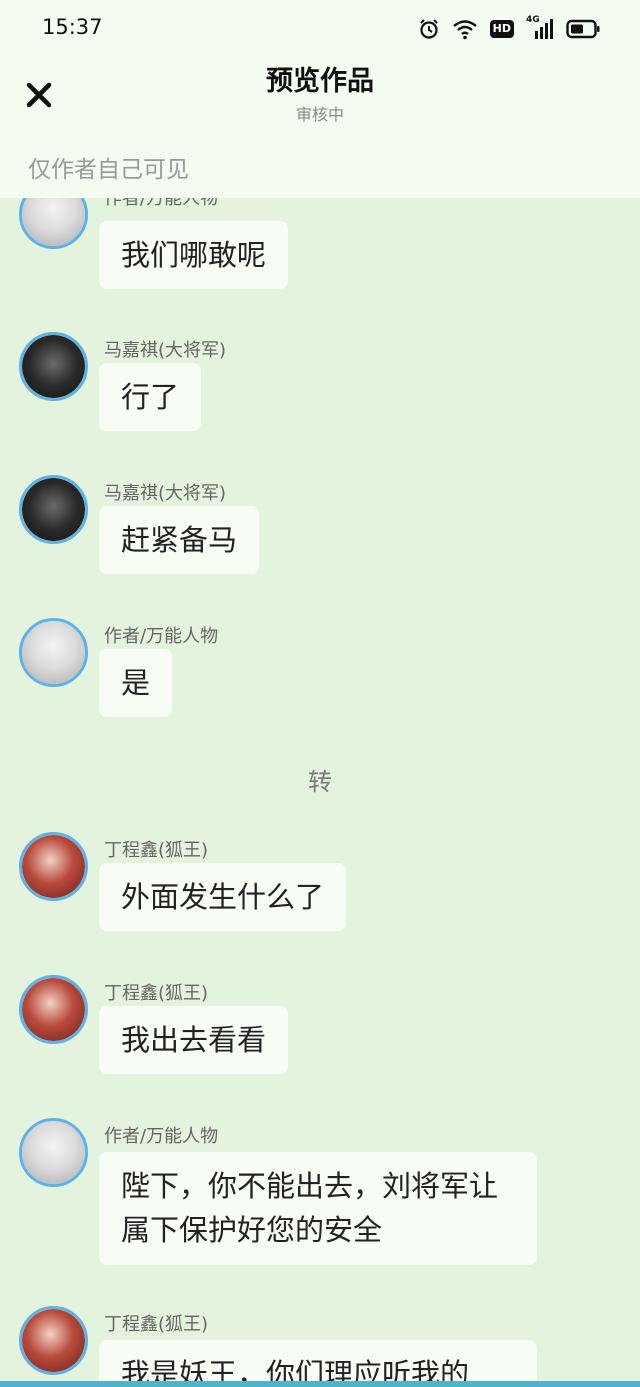 Image resolution: width=640 pixels, height=1387 pixels. What do you see at coordinates (320, 28) in the screenshot?
I see `status-bar: 15:37 HD 4G` at bounding box center [320, 28].